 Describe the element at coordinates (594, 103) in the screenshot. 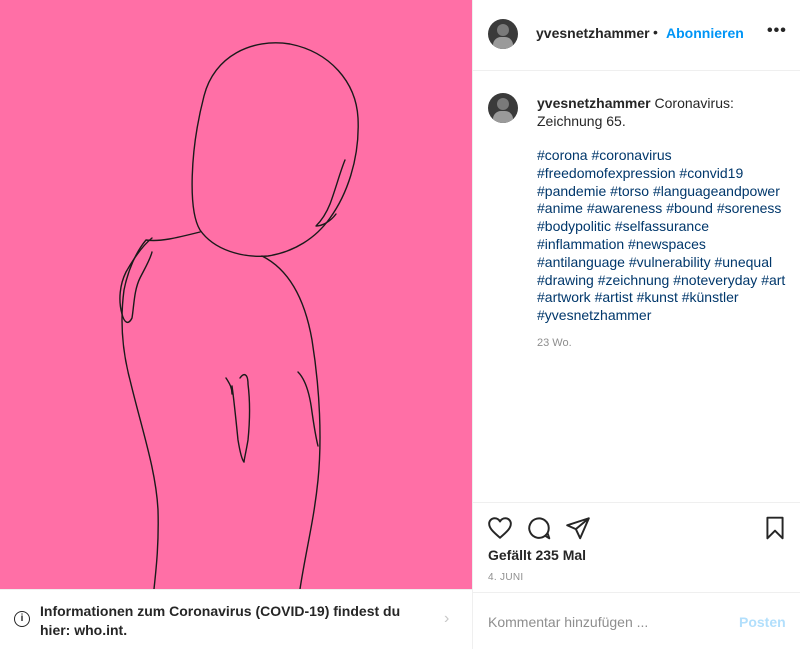

I see `caption-username: yvesnetzhammer` at that location.